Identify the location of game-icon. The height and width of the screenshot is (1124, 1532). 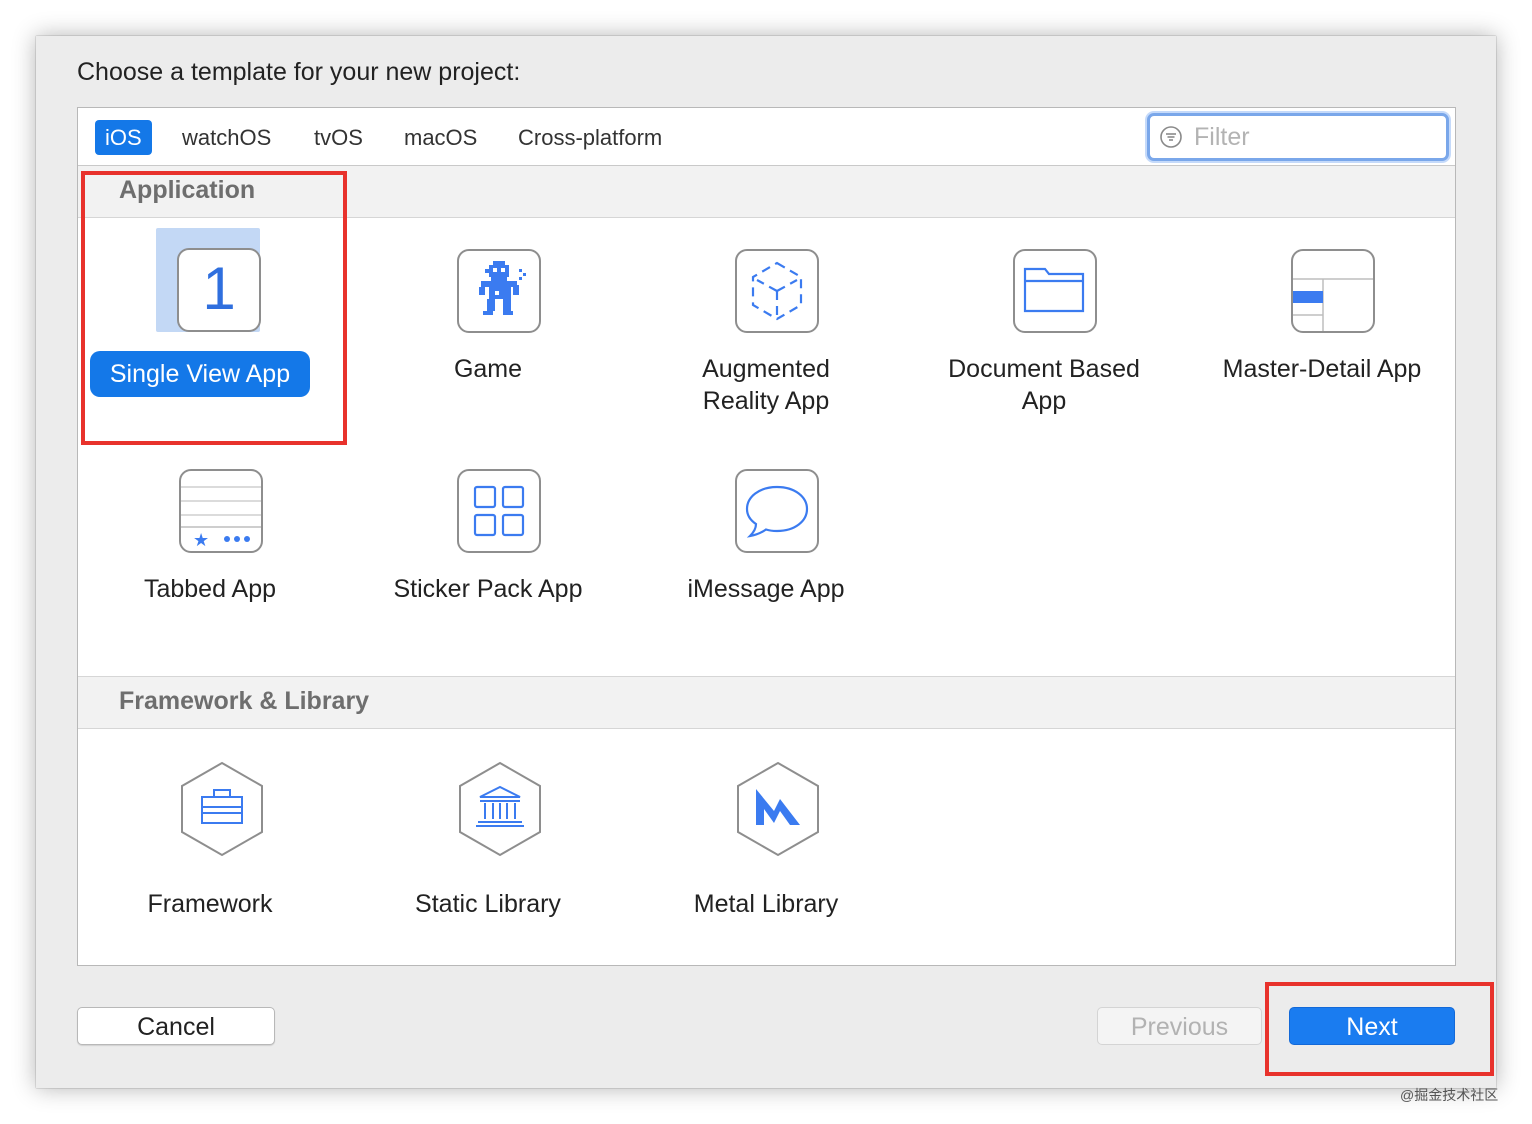
(499, 291).